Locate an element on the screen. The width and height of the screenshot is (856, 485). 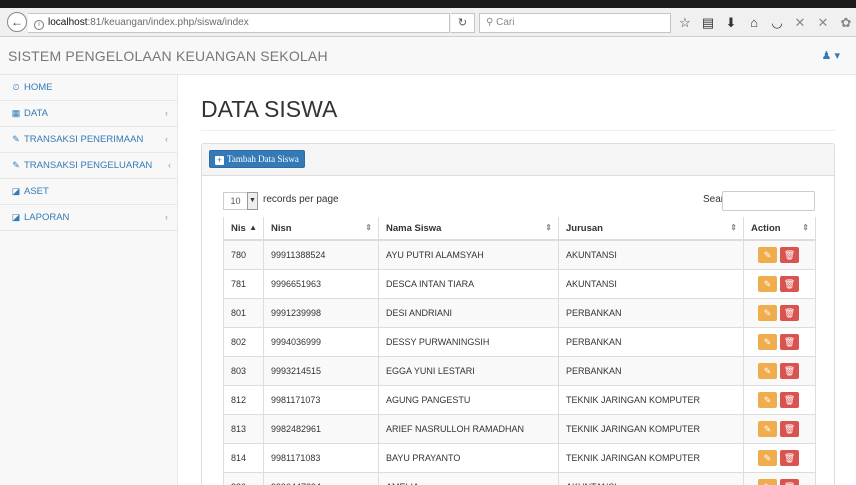
back-arrow-icon: ← is located at coordinates (17, 22).